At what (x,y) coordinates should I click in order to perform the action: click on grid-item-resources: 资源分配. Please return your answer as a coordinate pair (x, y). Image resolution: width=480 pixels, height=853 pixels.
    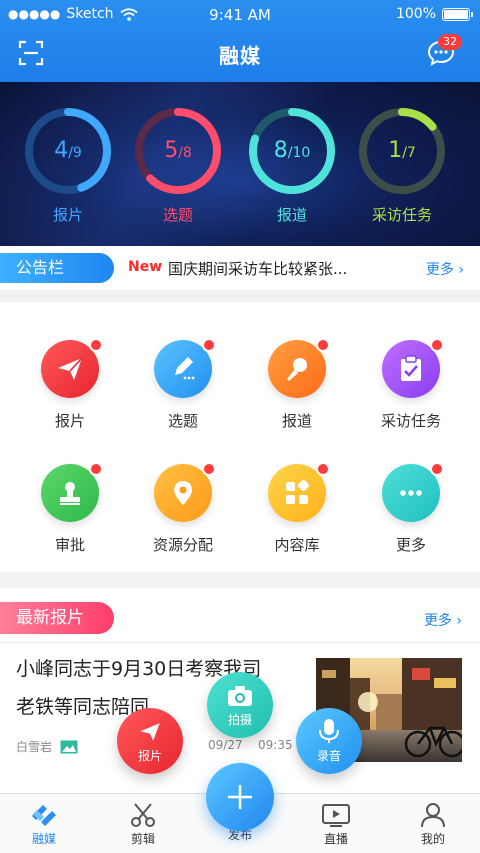
    Looking at the image, I should click on (183, 508).